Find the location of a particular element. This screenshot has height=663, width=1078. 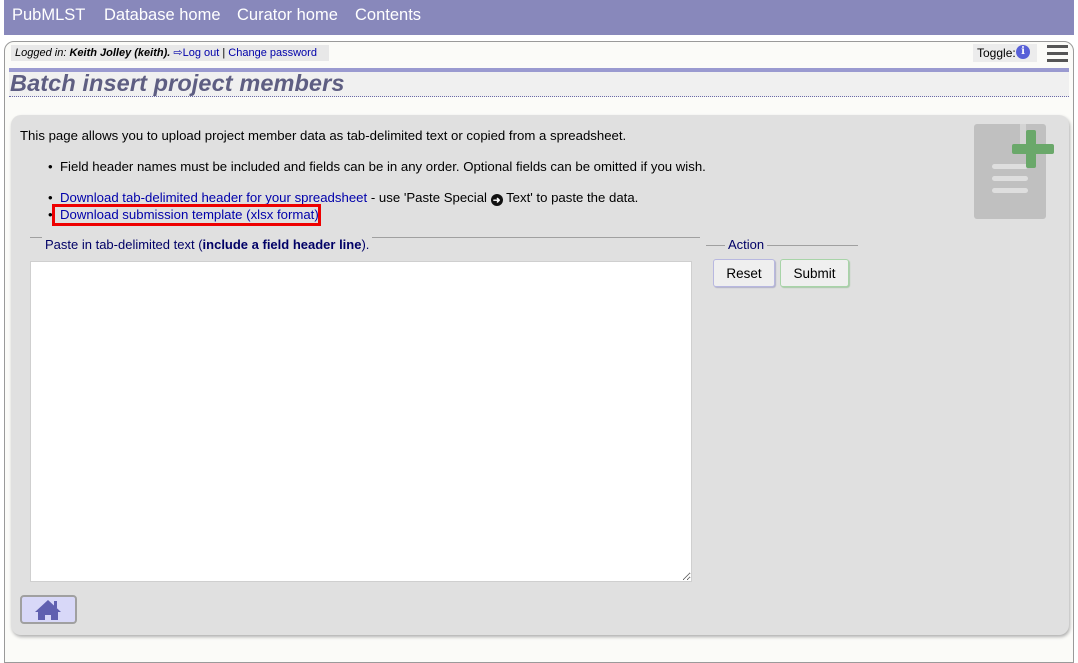

action-legend: Action is located at coordinates (746, 244).